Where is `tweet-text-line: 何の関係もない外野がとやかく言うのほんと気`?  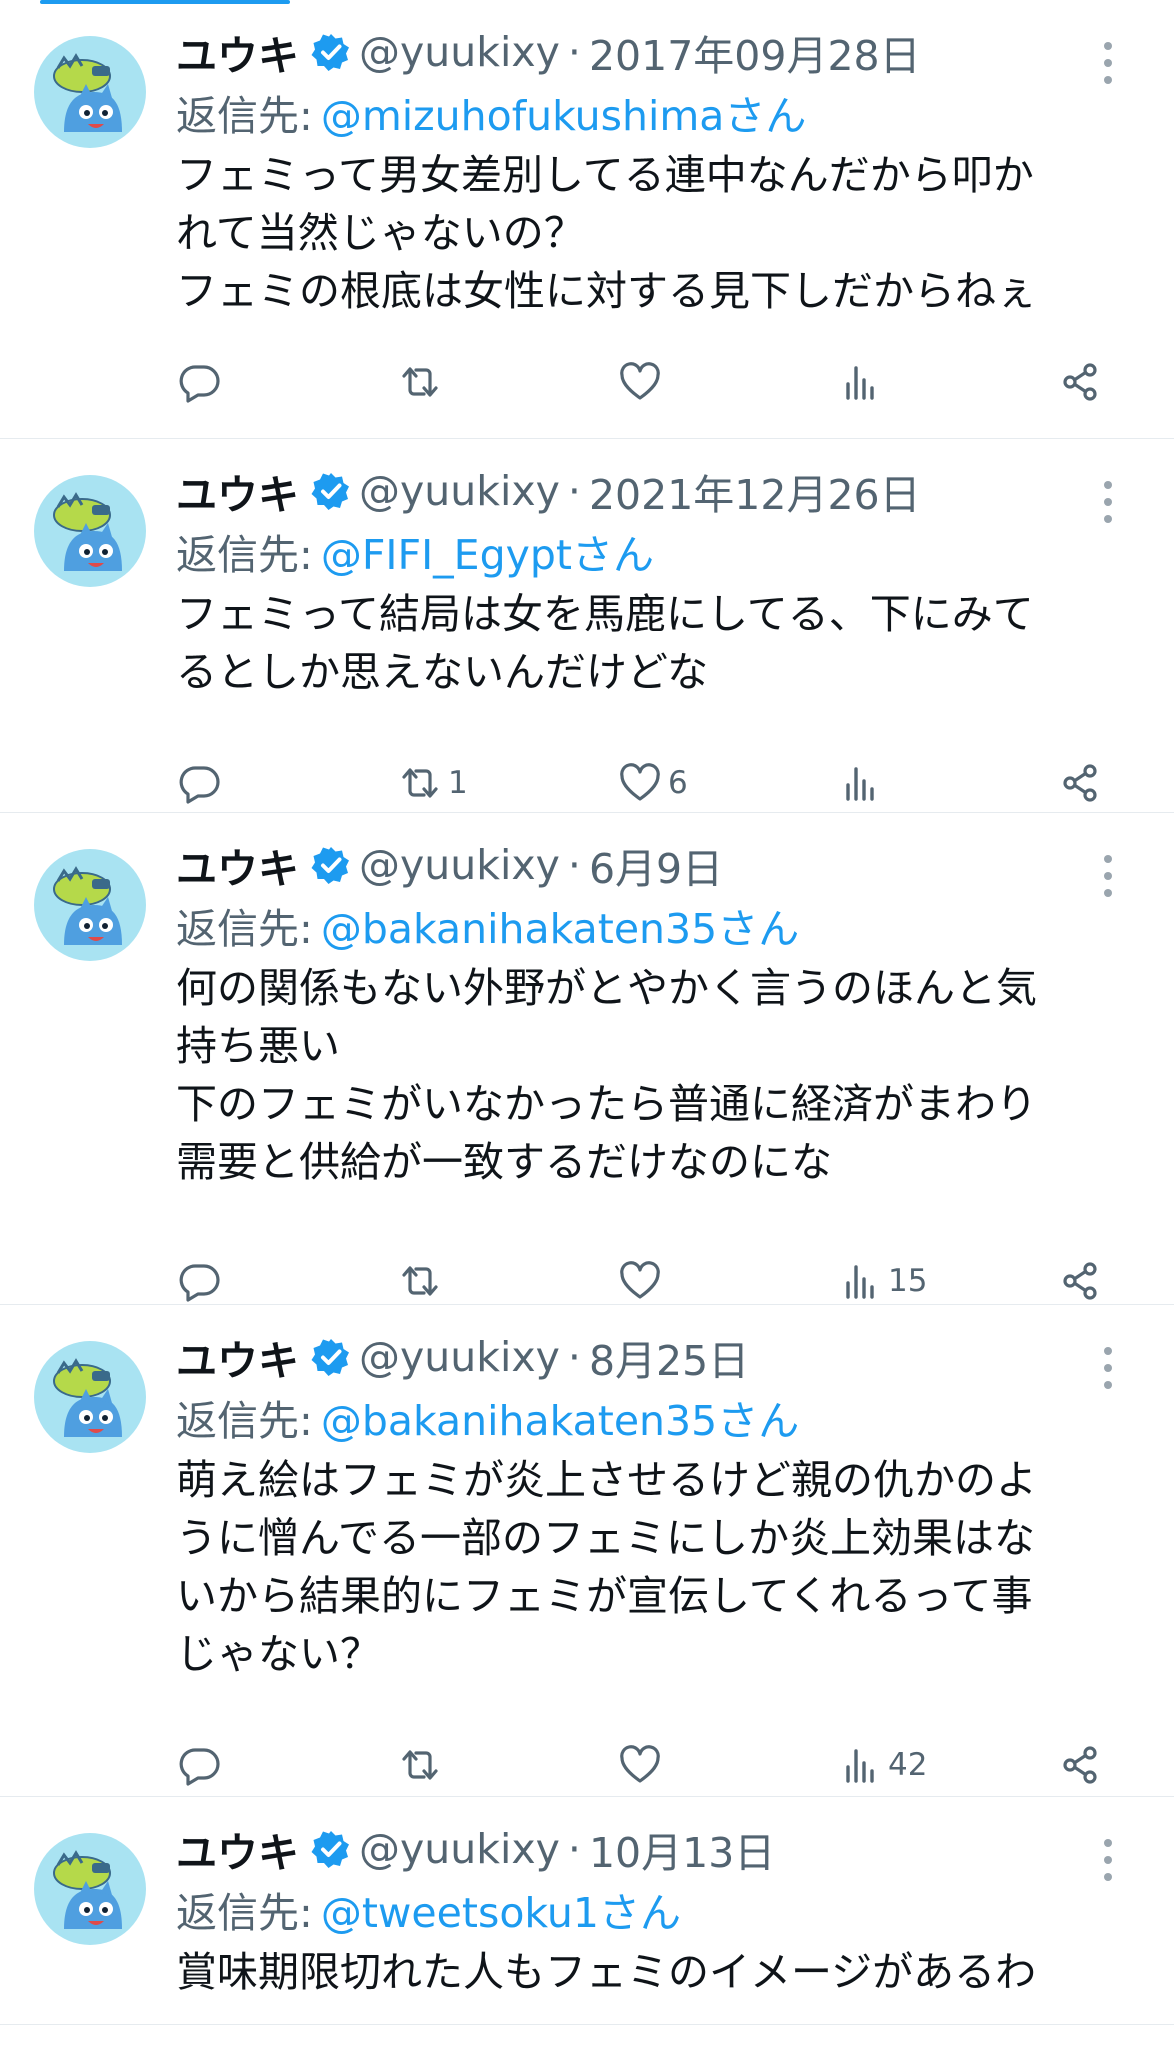 tweet-text-line: 何の関係もない外野がとやかく言うのほんと気 is located at coordinates (606, 988).